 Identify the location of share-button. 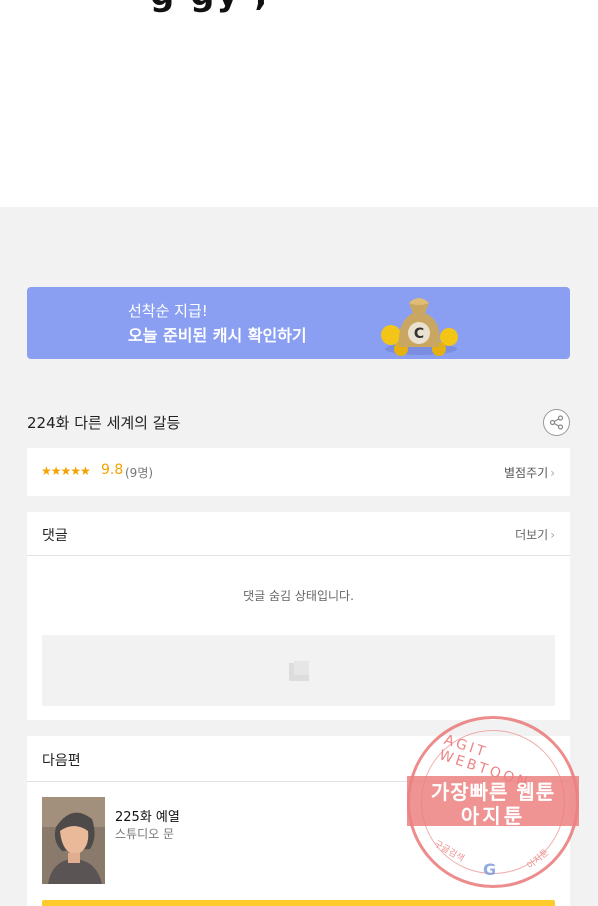
(556, 422).